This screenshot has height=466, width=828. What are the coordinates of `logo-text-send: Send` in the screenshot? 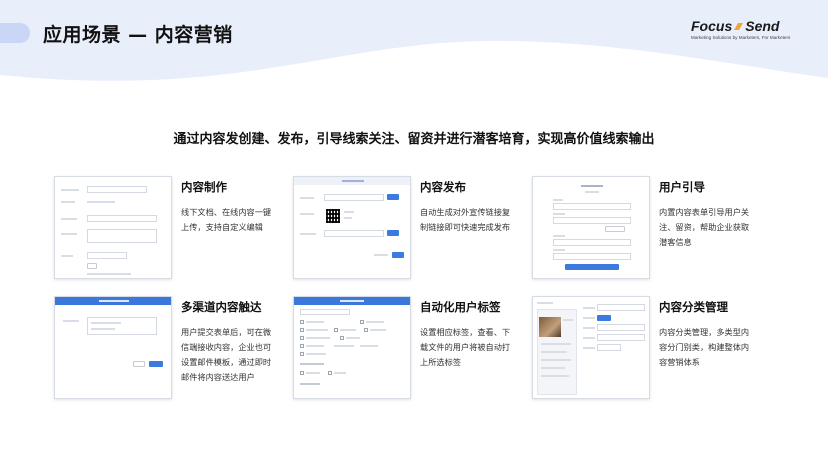 It's located at (762, 26).